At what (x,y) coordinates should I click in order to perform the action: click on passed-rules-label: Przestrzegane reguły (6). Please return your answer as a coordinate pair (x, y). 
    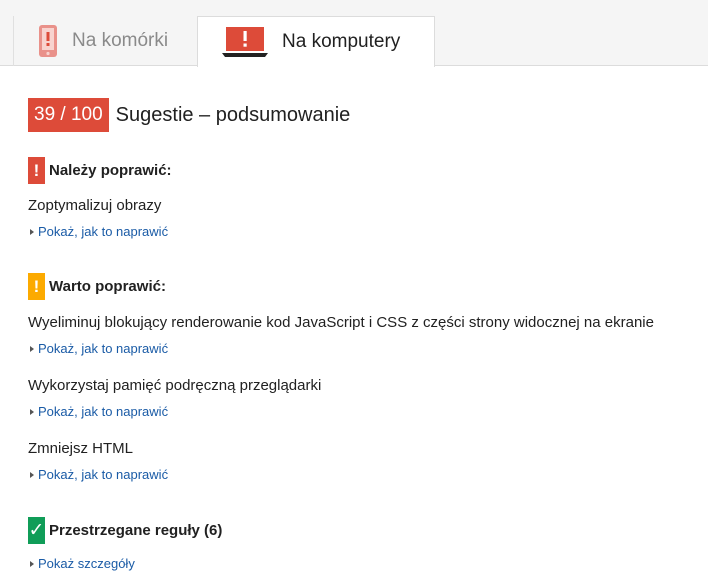
    Looking at the image, I should click on (136, 530).